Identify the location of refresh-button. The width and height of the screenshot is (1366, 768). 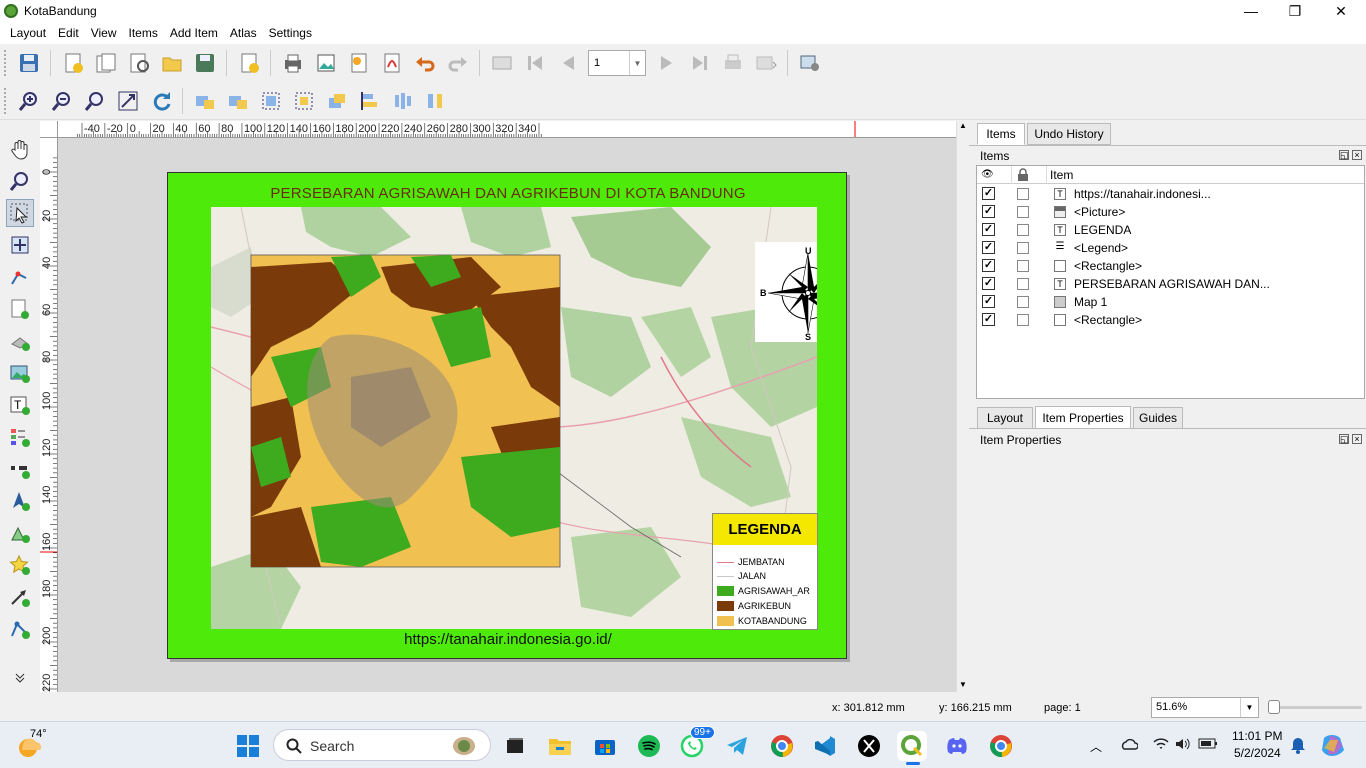
(161, 101).